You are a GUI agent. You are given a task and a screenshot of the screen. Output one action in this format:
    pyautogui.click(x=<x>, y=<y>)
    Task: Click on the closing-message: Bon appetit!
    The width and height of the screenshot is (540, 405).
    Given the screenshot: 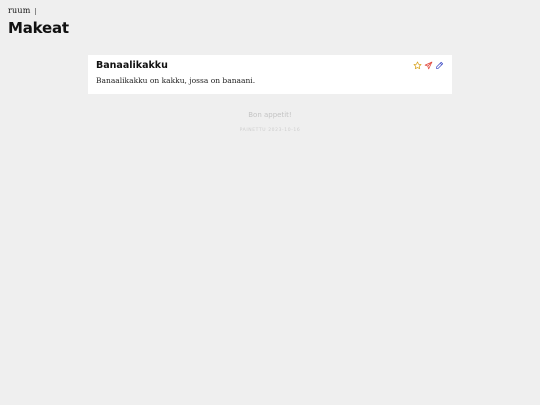 What is the action you would take?
    pyautogui.click(x=270, y=115)
    